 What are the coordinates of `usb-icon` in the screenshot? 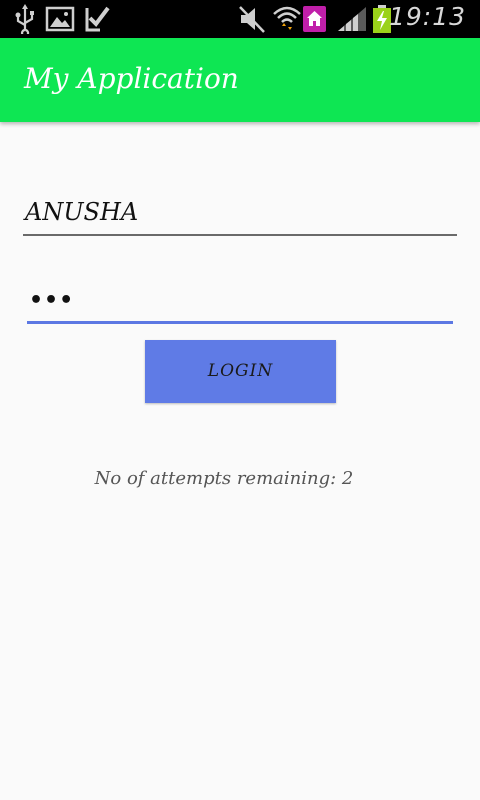 It's located at (24, 19).